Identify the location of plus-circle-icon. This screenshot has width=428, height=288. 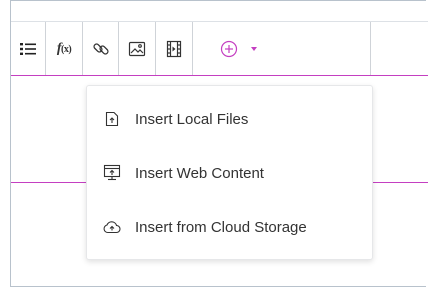
(229, 49).